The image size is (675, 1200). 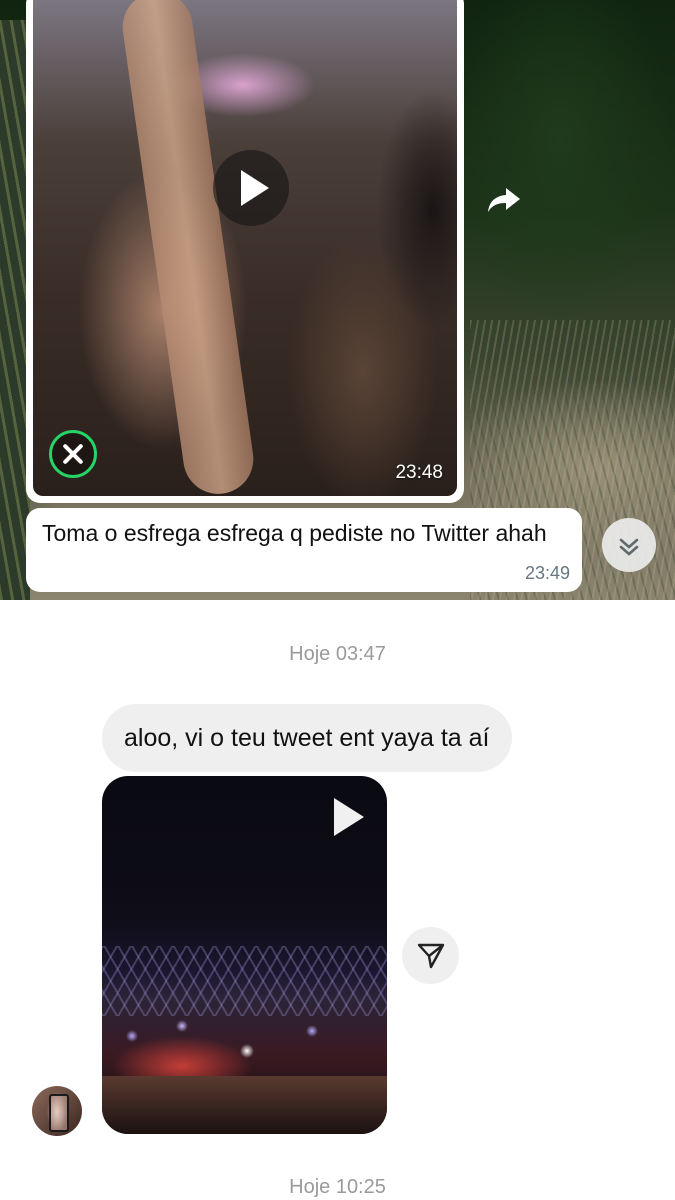 What do you see at coordinates (504, 200) in the screenshot?
I see `forward-arrow-icon` at bounding box center [504, 200].